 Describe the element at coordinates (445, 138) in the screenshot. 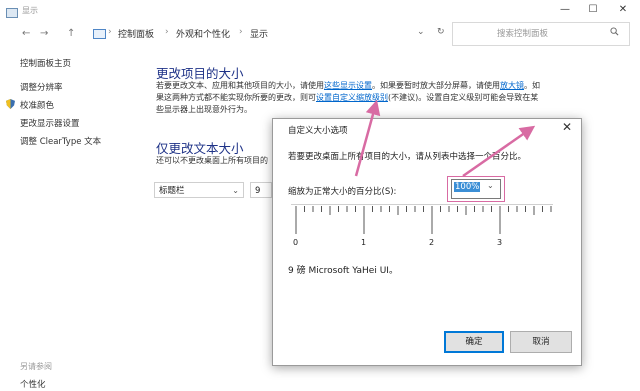

I see `annotation-arrows` at that location.